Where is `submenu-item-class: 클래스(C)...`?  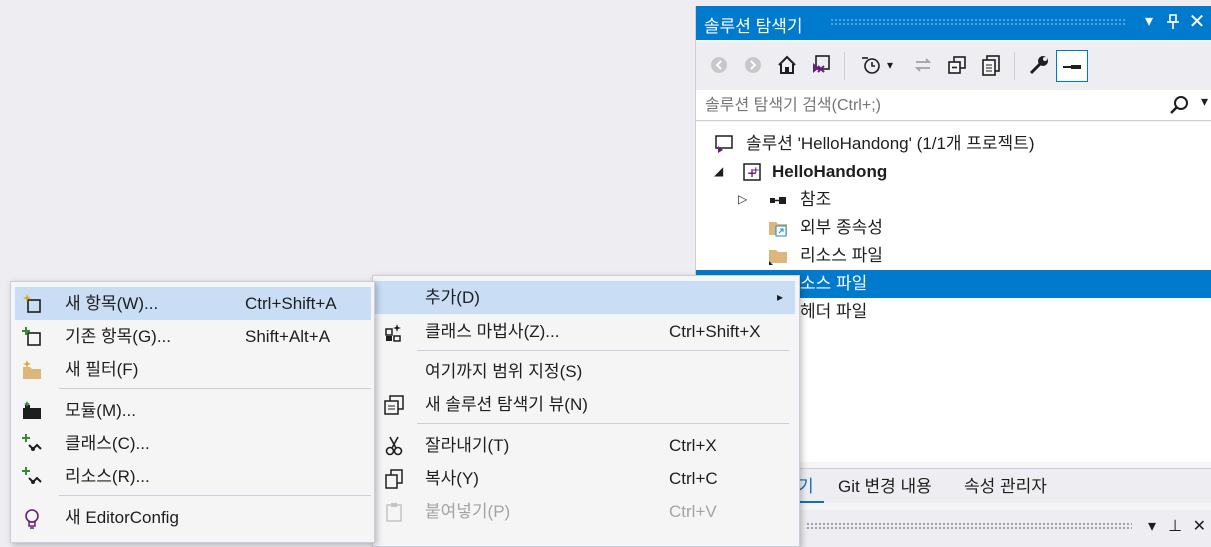
submenu-item-class: 클래스(C)... is located at coordinates (193, 443).